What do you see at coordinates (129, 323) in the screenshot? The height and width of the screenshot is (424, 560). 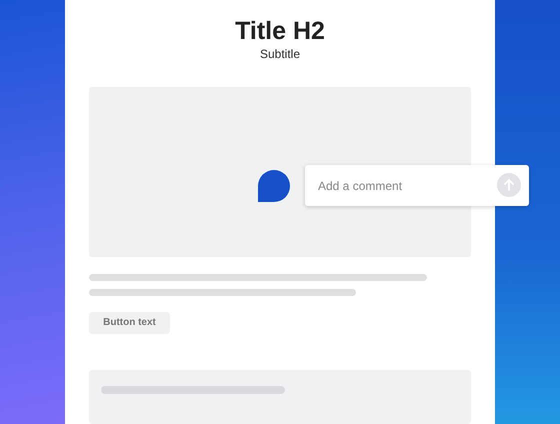 I see `action-button: Button text` at bounding box center [129, 323].